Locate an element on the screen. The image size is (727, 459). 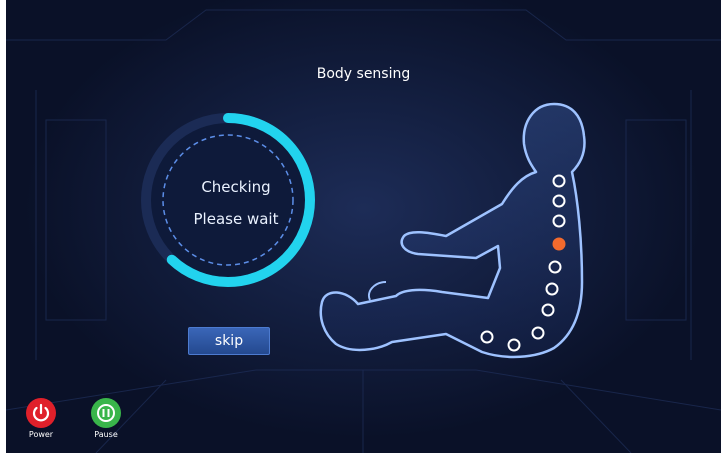
pause-button is located at coordinates (106, 413).